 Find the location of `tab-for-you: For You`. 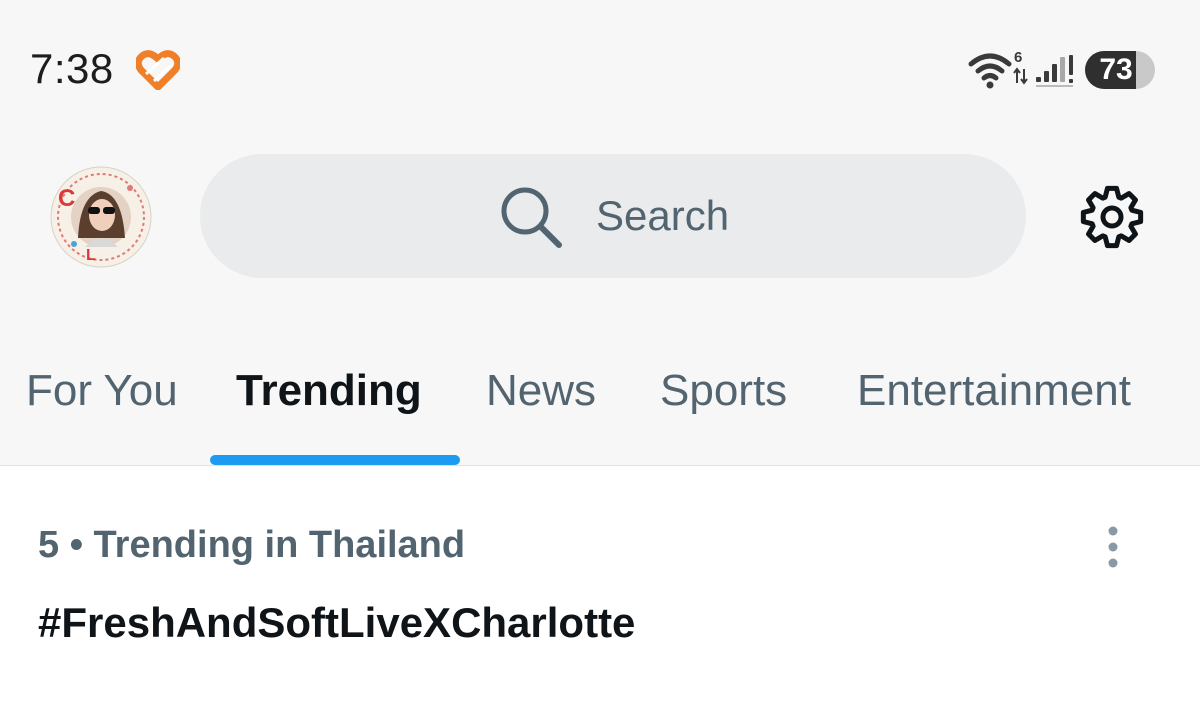

tab-for-you: For You is located at coordinates (102, 391).